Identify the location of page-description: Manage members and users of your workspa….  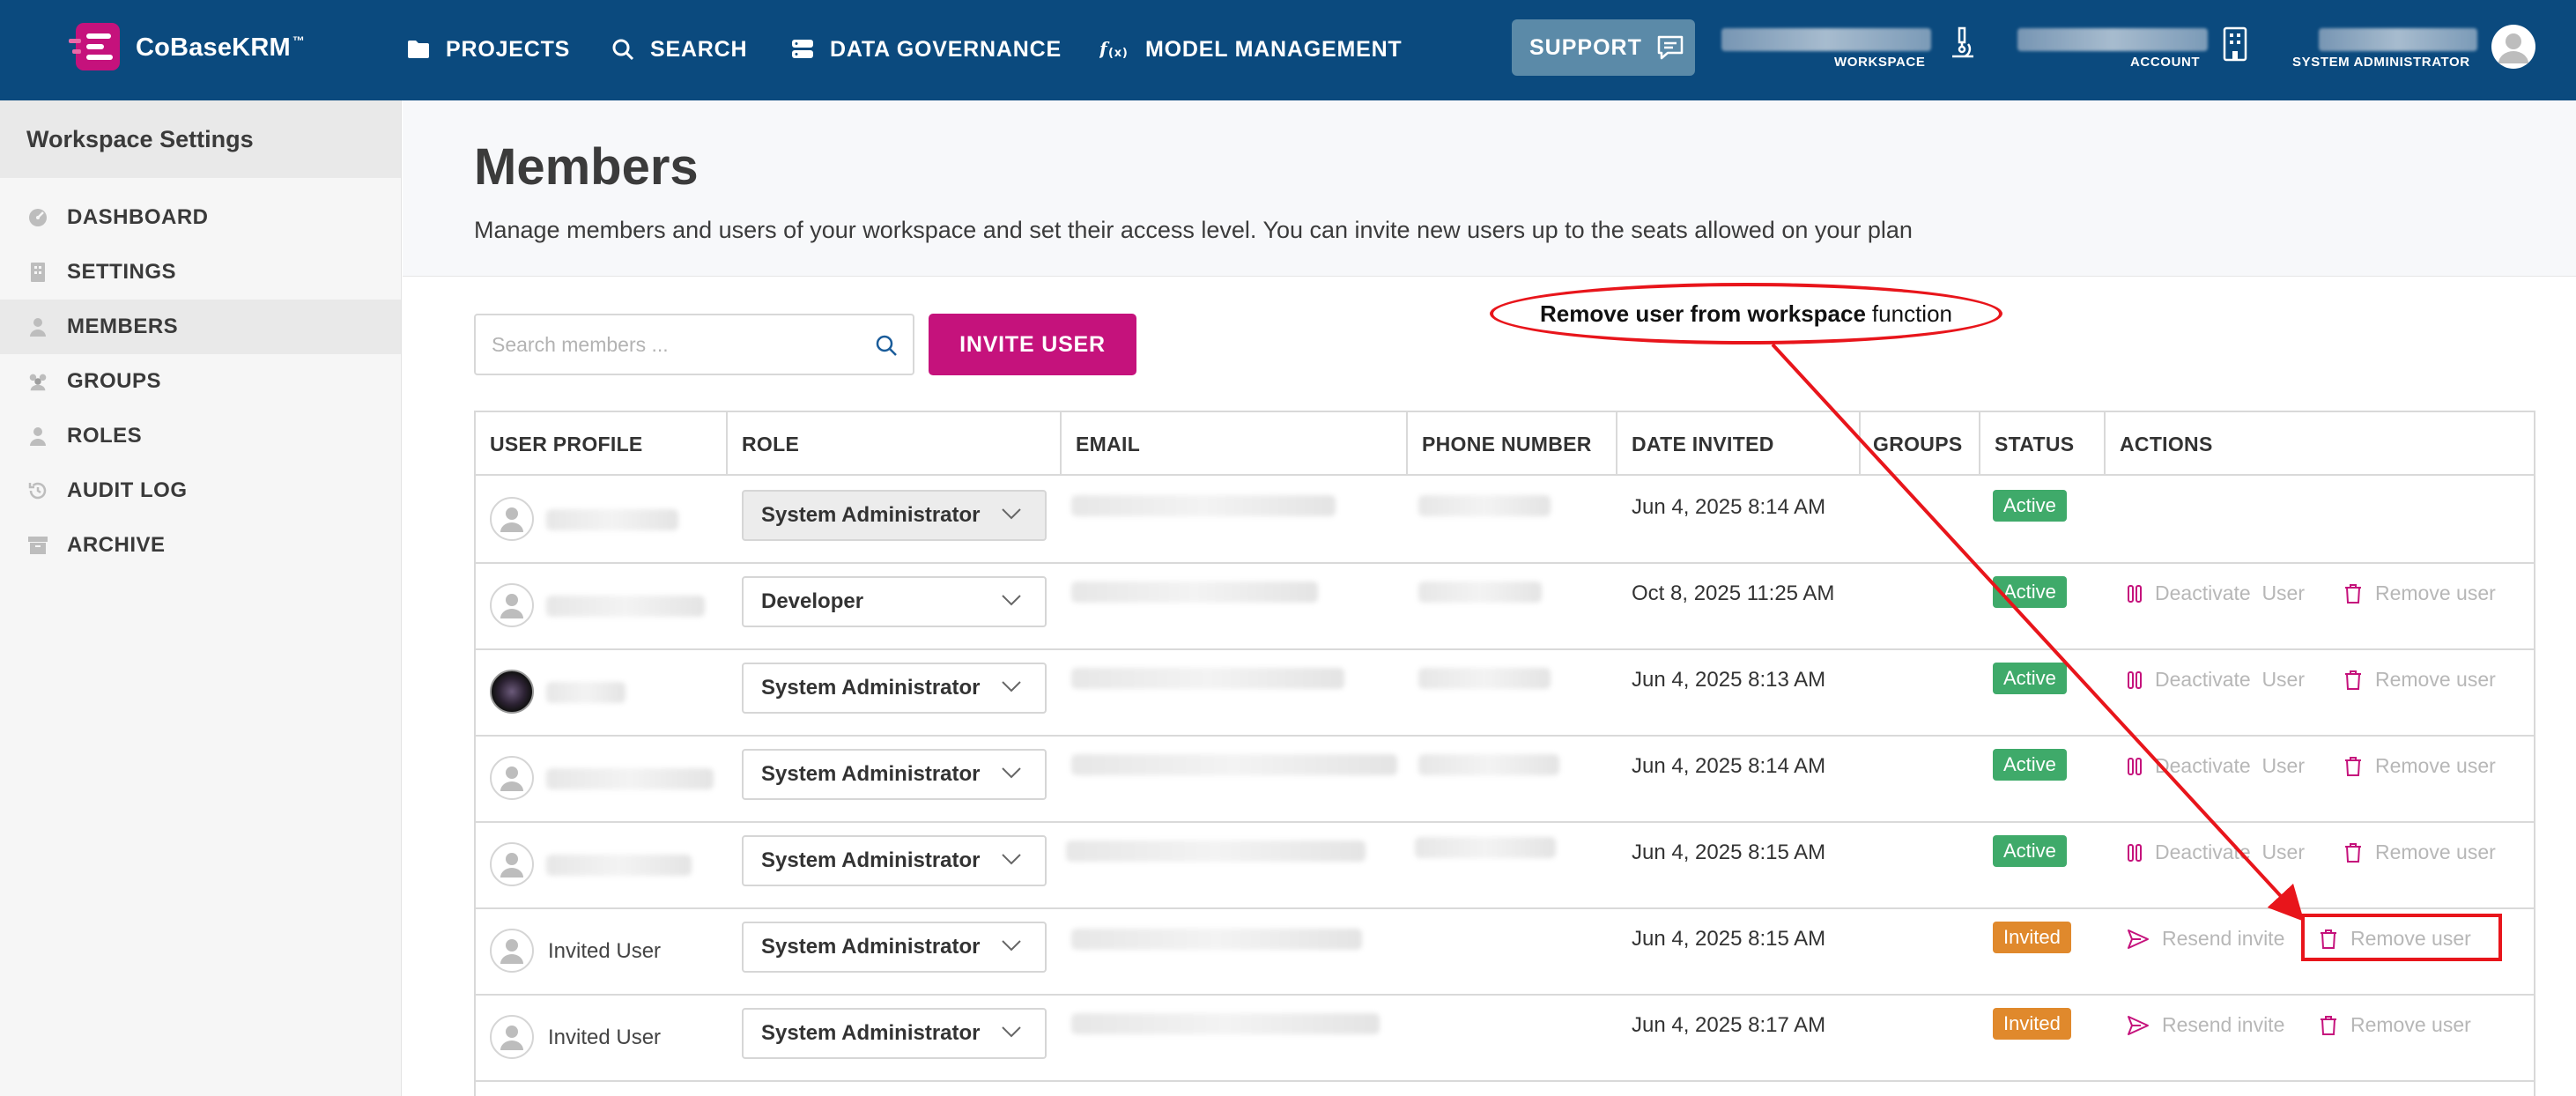
(1194, 230).